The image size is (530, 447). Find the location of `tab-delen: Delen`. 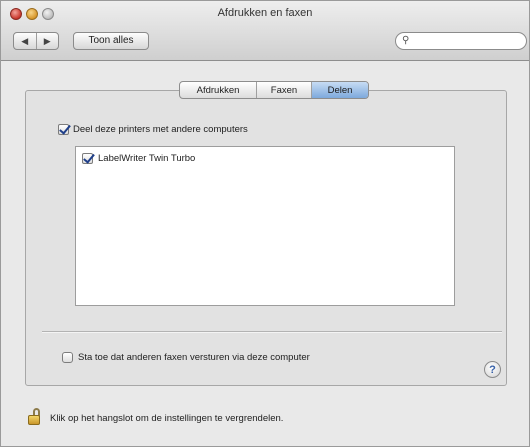

tab-delen: Delen is located at coordinates (339, 90).